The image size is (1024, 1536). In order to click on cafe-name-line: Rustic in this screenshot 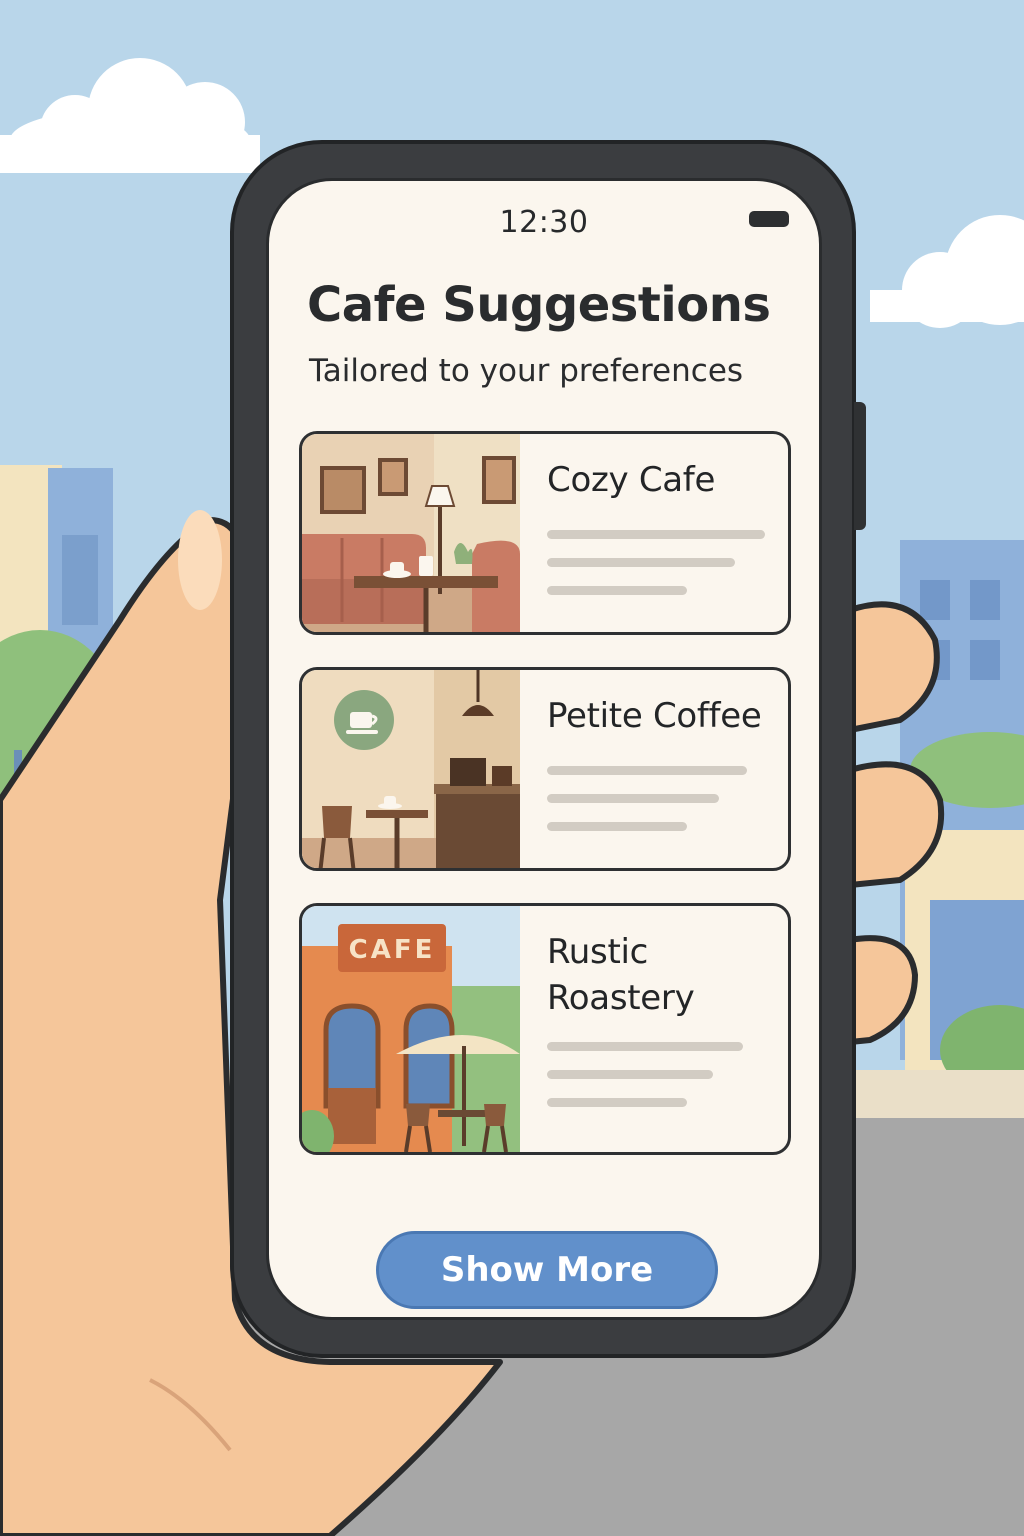, I will do `click(598, 952)`.